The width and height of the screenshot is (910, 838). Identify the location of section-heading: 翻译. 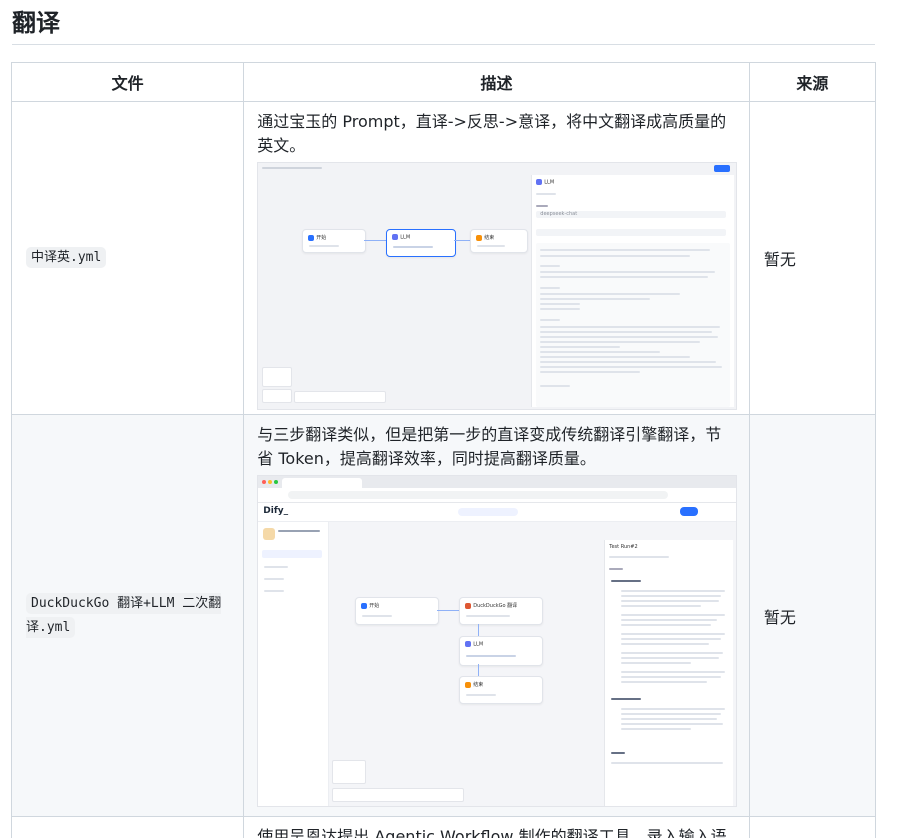
(36, 23).